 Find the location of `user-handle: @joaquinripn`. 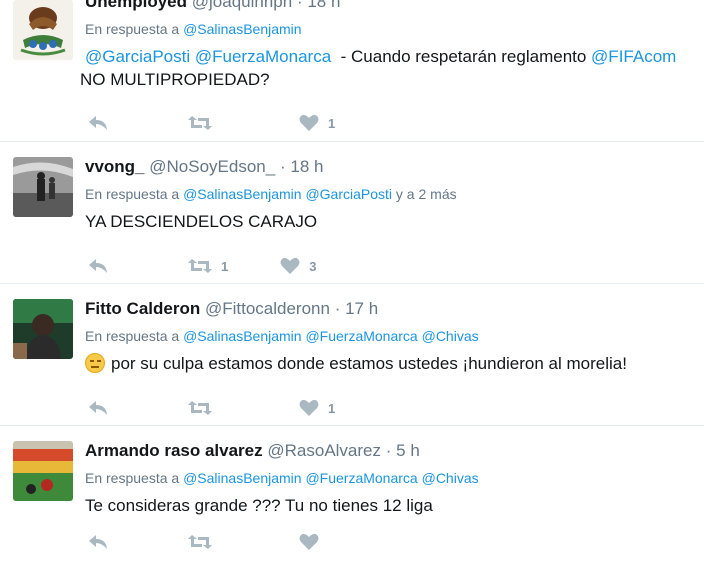

user-handle: @joaquinripn is located at coordinates (242, 5).